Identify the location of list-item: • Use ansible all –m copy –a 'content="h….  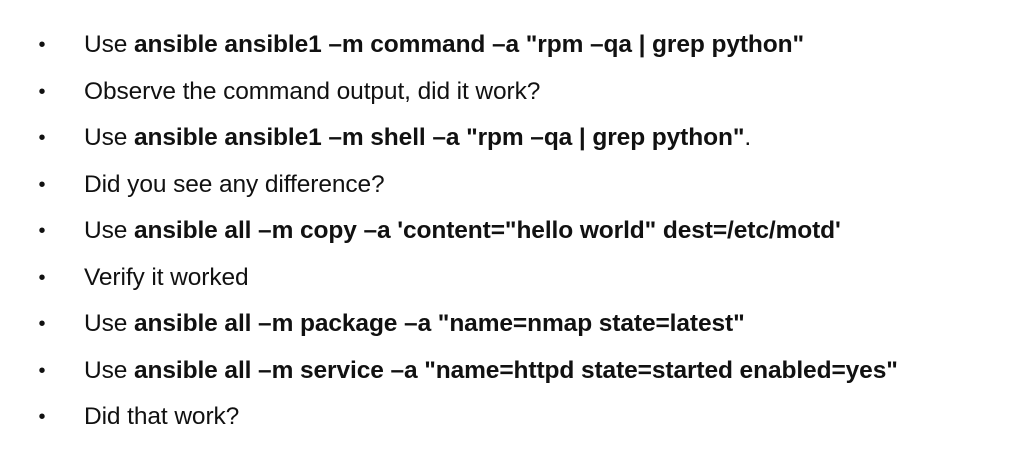
(531, 231).